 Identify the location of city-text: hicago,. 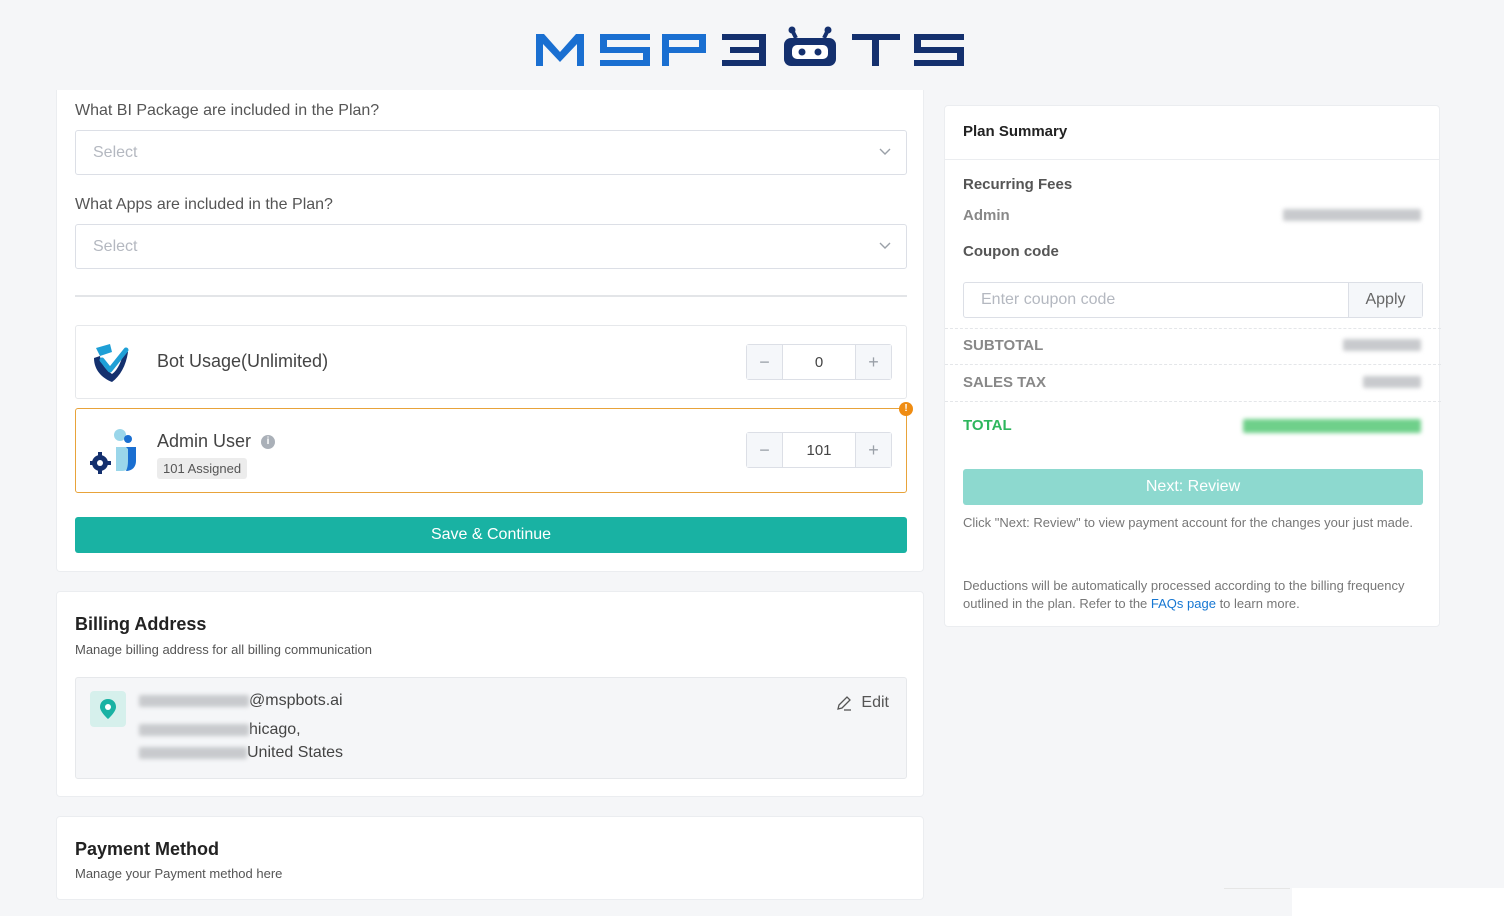
(275, 729).